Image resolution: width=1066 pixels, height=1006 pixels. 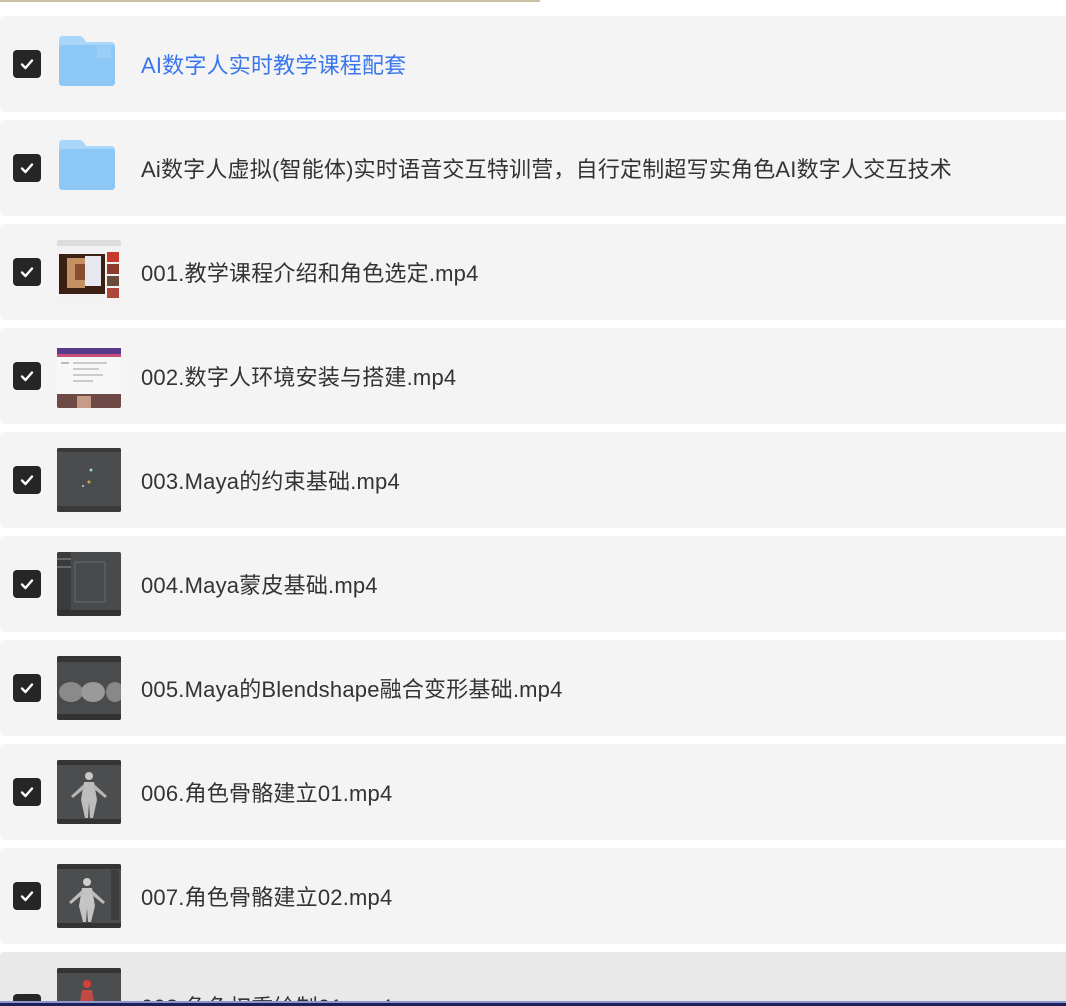 What do you see at coordinates (533, 979) in the screenshot?
I see `list-item-video-008: 008.角色权重绘制01.mp4` at bounding box center [533, 979].